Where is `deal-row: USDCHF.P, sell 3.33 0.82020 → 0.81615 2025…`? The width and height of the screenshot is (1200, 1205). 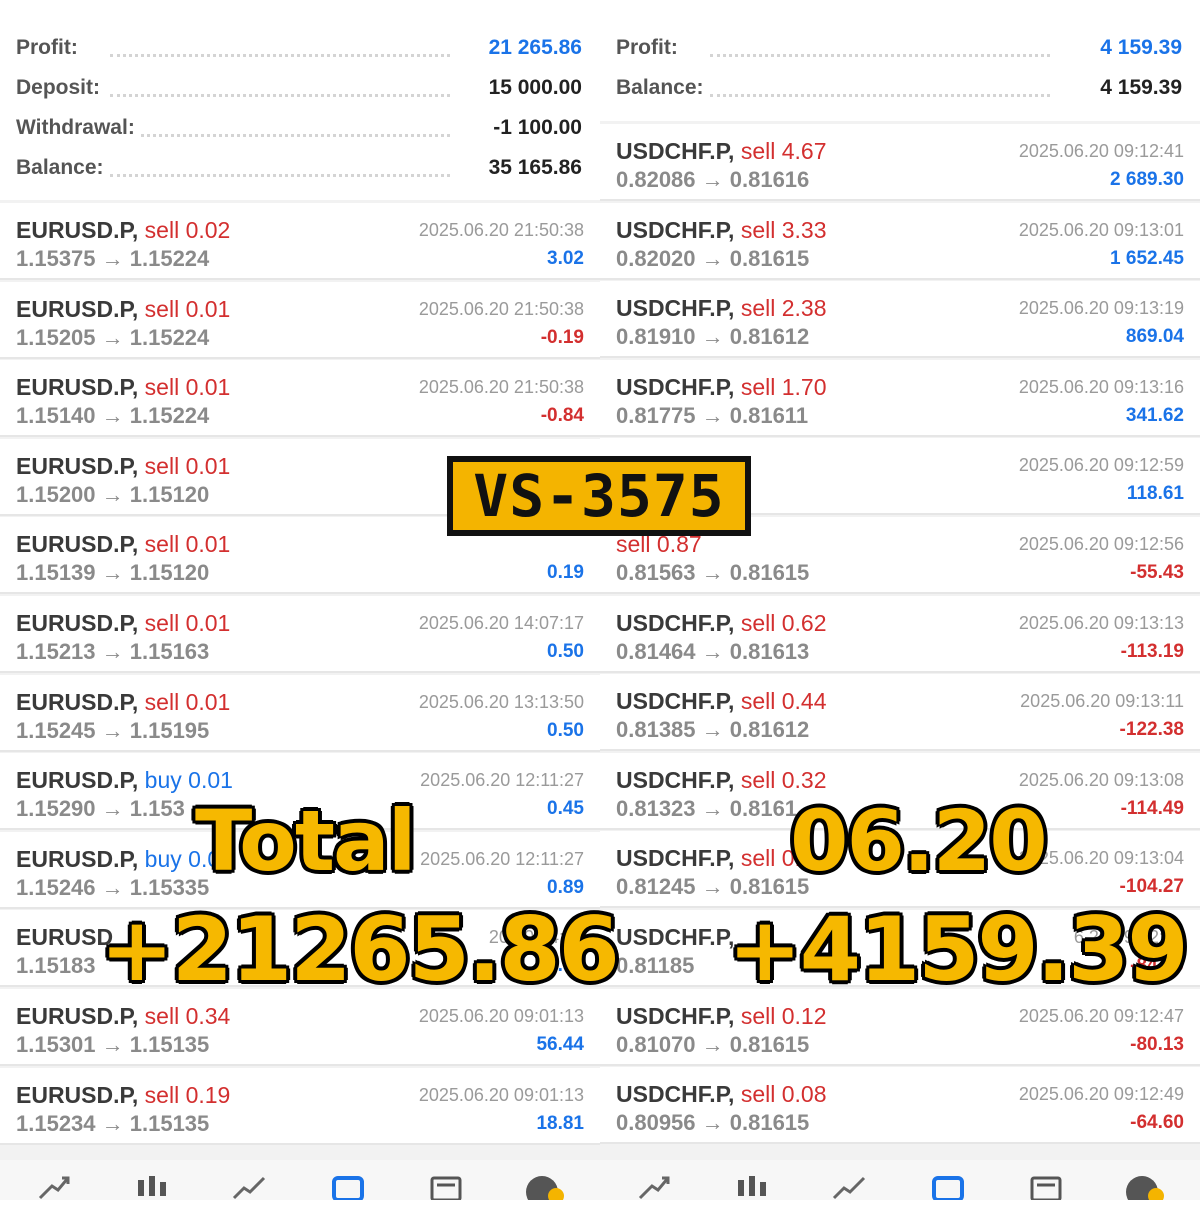 deal-row: USDCHF.P, sell 3.33 0.82020 → 0.81615 2025… is located at coordinates (900, 241).